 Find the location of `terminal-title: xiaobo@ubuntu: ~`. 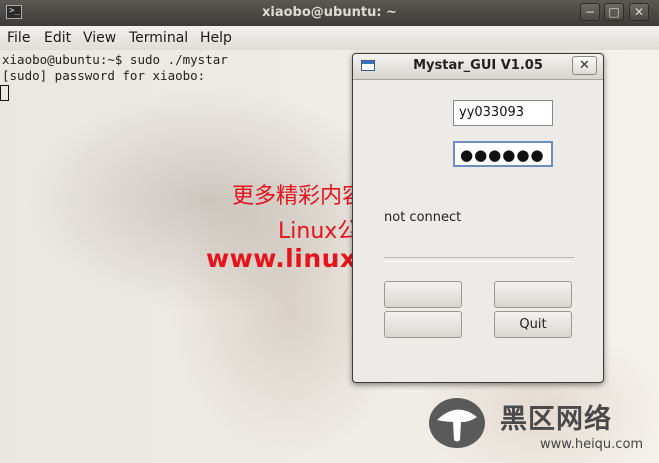

terminal-title: xiaobo@ubuntu: ~ is located at coordinates (329, 12).